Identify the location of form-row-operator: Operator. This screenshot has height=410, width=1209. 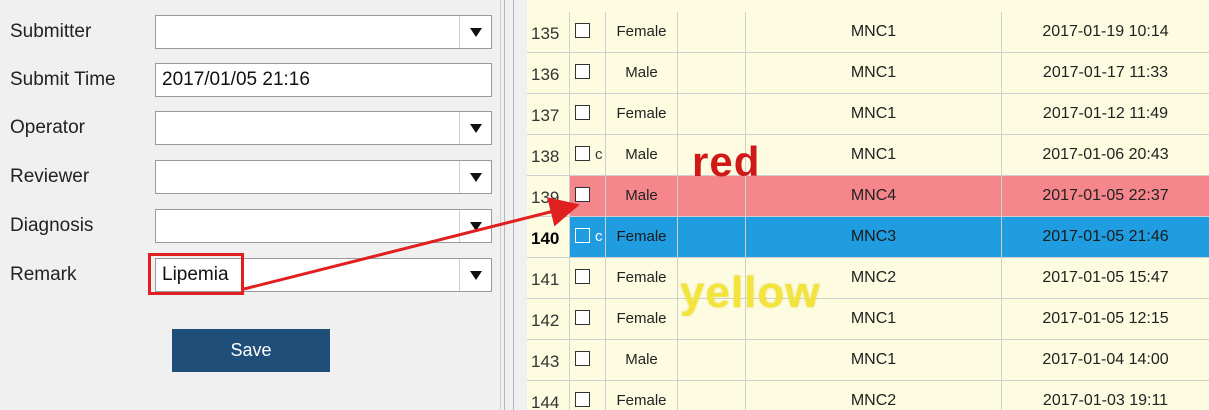
(250, 131).